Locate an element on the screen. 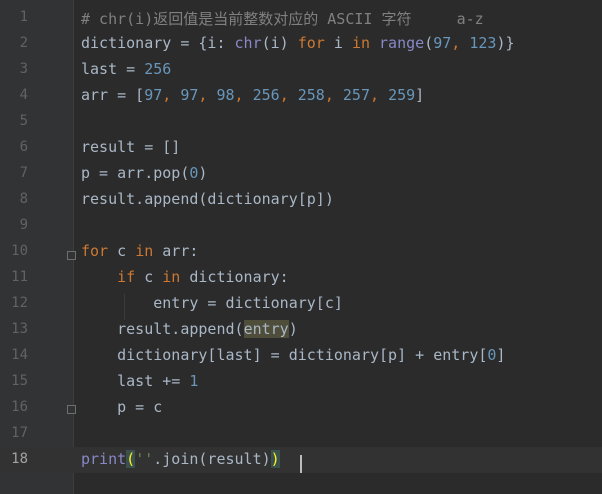 The width and height of the screenshot is (602, 494). line-number: 16 is located at coordinates (19, 407).